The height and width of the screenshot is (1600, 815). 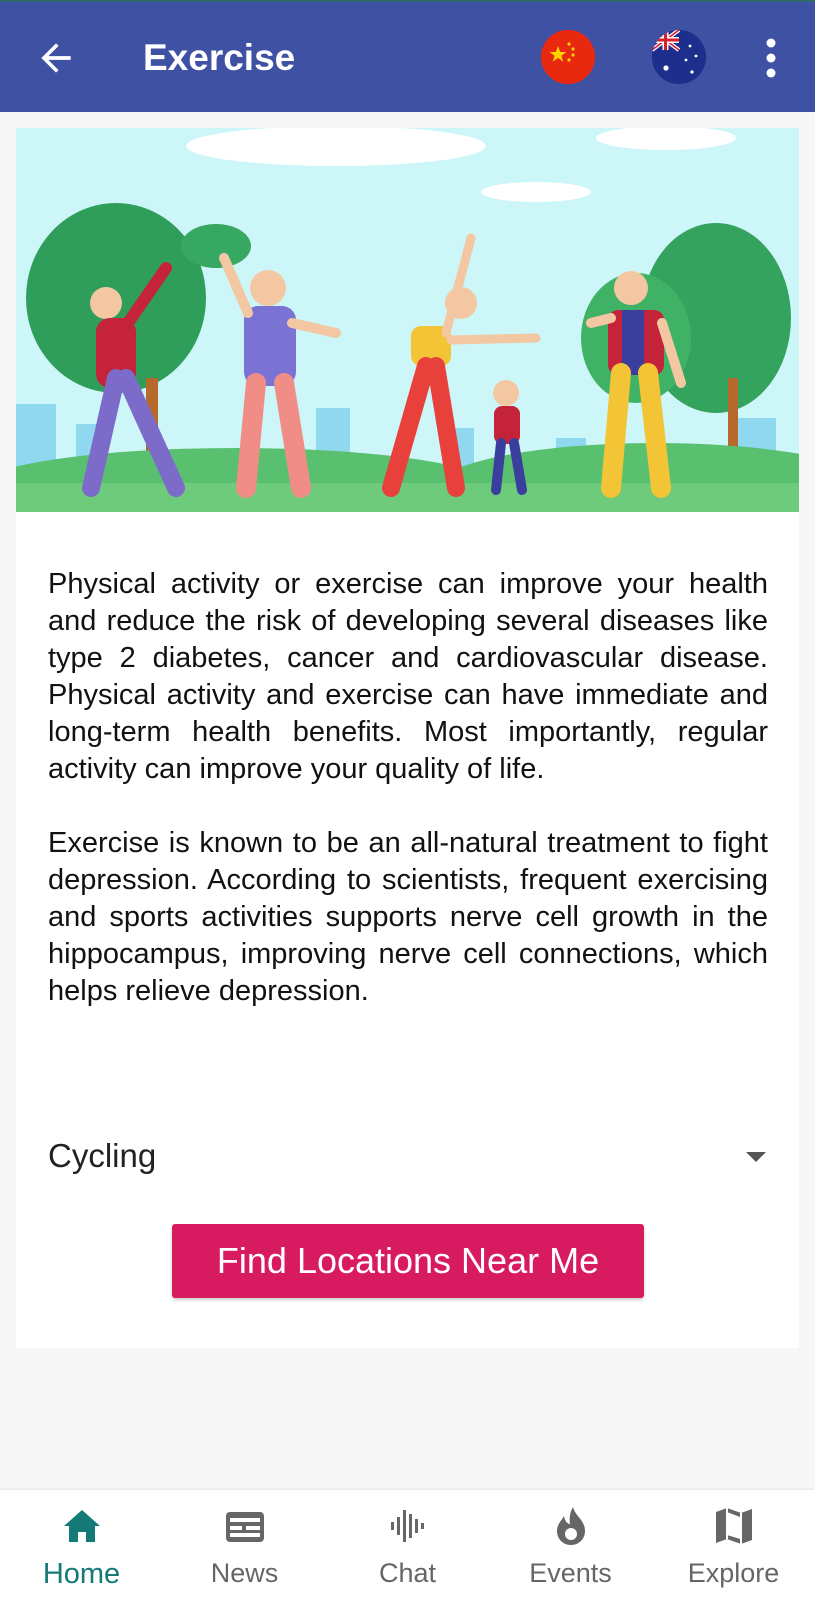 I want to click on find-locations-button: Find Locations Near Me, so click(x=408, y=1261).